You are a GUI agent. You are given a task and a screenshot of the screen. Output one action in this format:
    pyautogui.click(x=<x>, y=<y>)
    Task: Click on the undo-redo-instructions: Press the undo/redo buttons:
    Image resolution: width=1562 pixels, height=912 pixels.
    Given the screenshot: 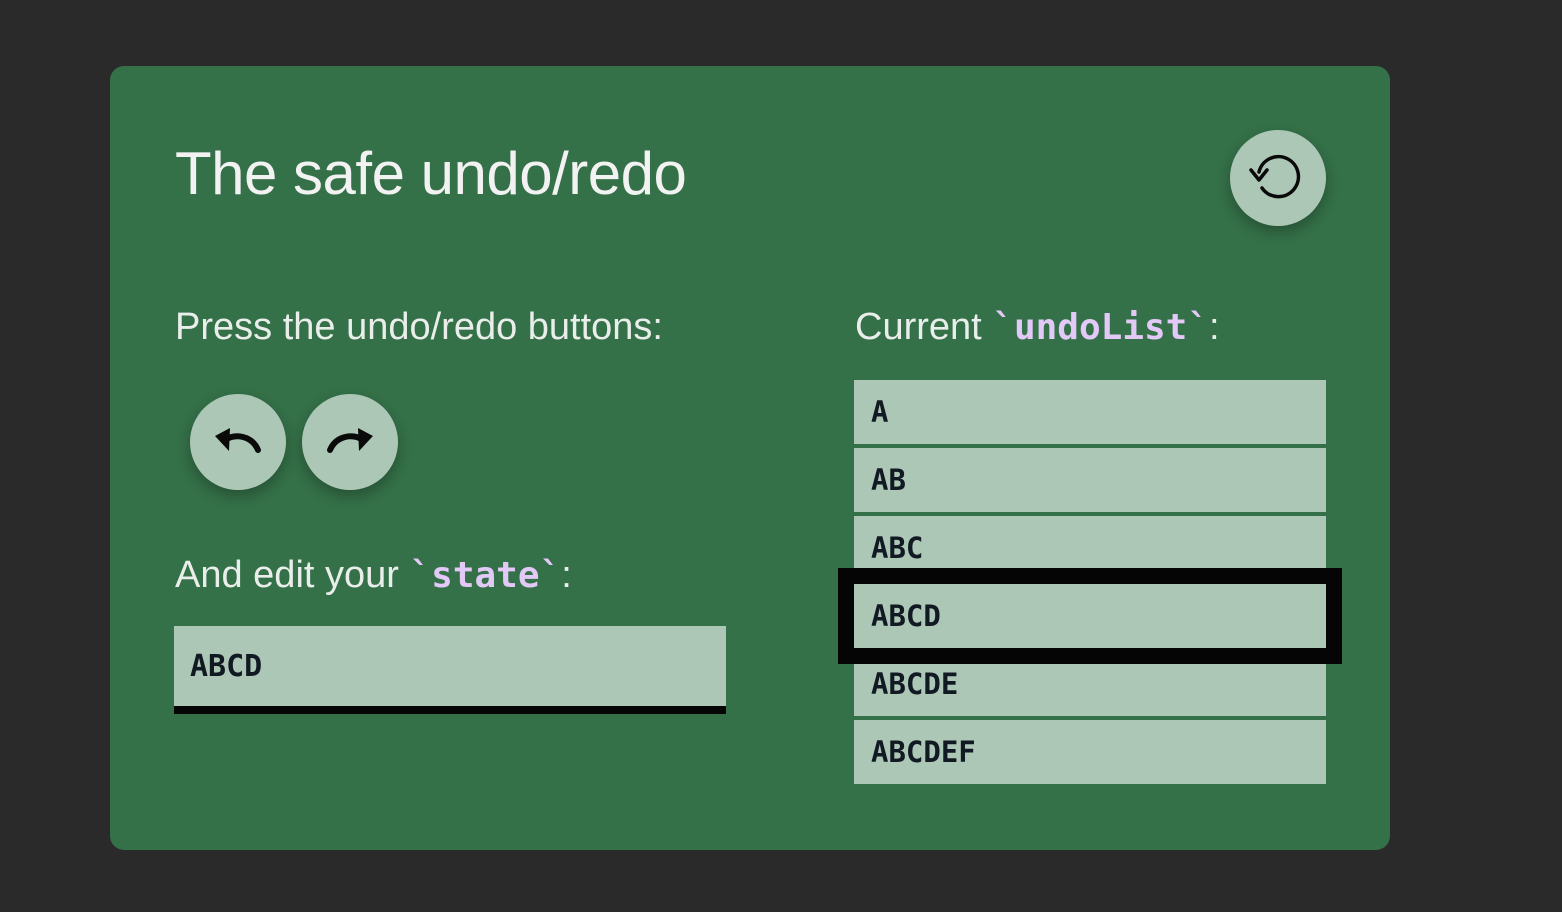 What is the action you would take?
    pyautogui.click(x=419, y=327)
    